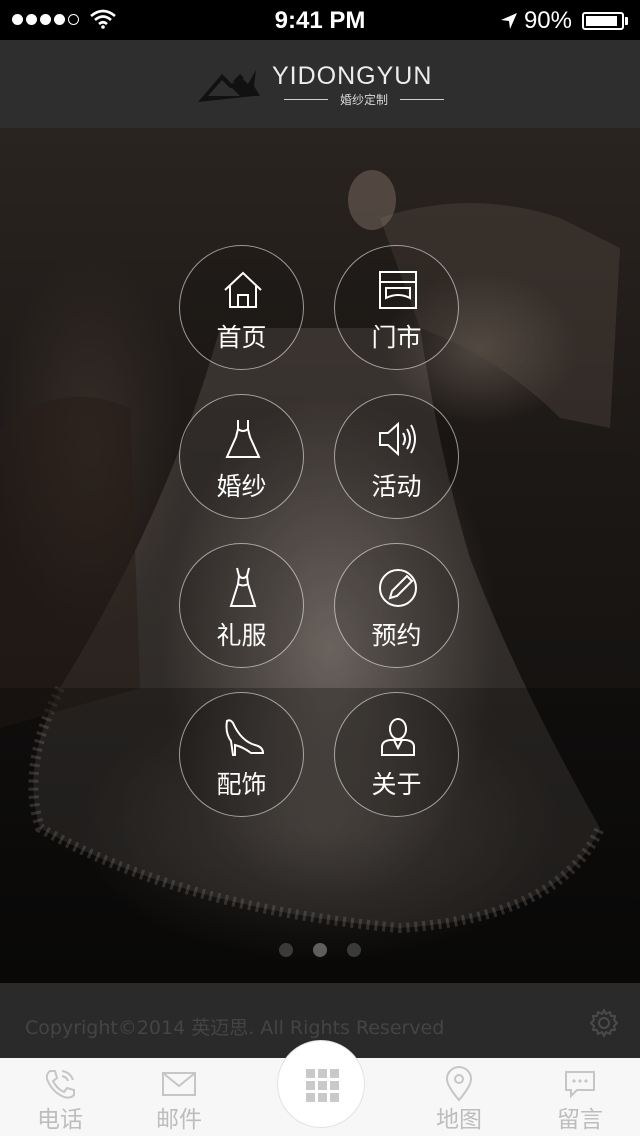 The image size is (640, 1136). I want to click on app-header: YIDONGYUN 婚纱定制, so click(320, 84).